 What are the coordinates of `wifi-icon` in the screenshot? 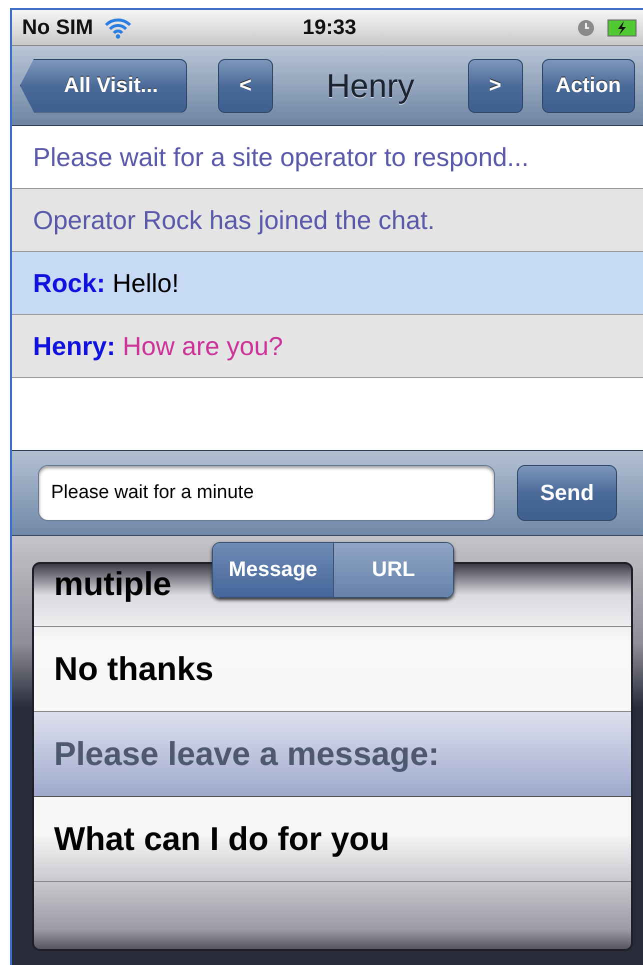 It's located at (118, 27).